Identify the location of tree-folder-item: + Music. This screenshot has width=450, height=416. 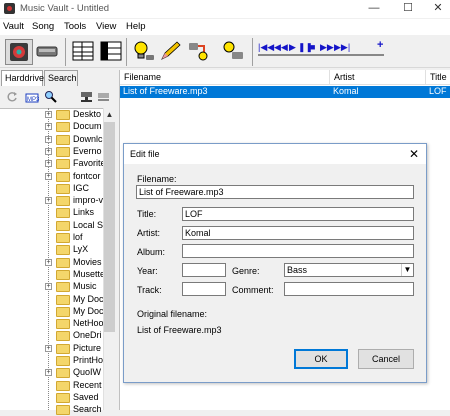
(52, 287).